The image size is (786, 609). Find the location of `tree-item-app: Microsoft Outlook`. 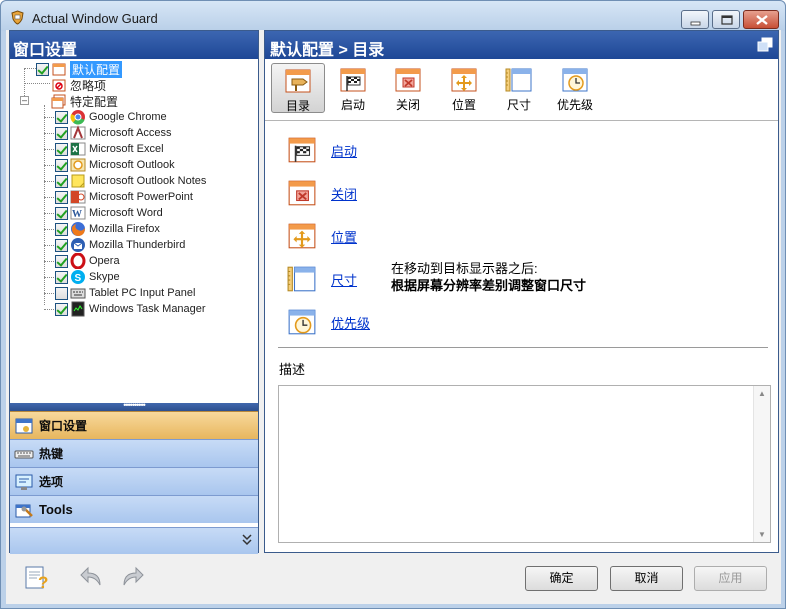

tree-item-app: Microsoft Outlook is located at coordinates (115, 165).